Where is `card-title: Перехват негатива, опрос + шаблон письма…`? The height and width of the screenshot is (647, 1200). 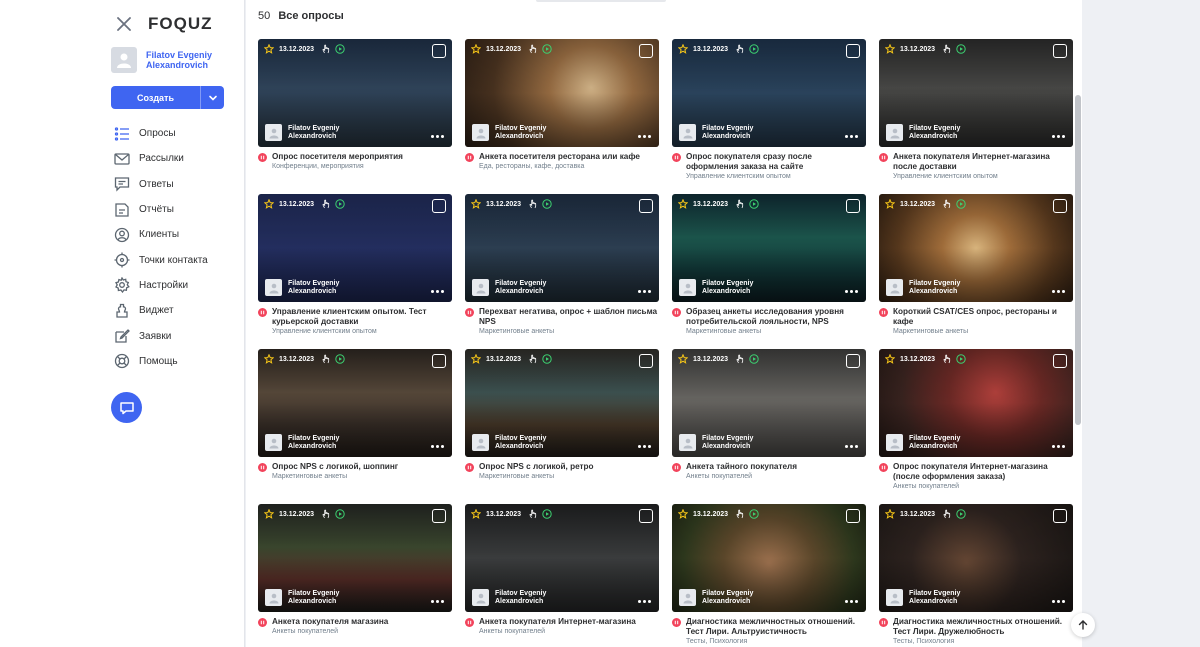 card-title: Перехват негатива, опрос + шаблон письма… is located at coordinates (569, 317).